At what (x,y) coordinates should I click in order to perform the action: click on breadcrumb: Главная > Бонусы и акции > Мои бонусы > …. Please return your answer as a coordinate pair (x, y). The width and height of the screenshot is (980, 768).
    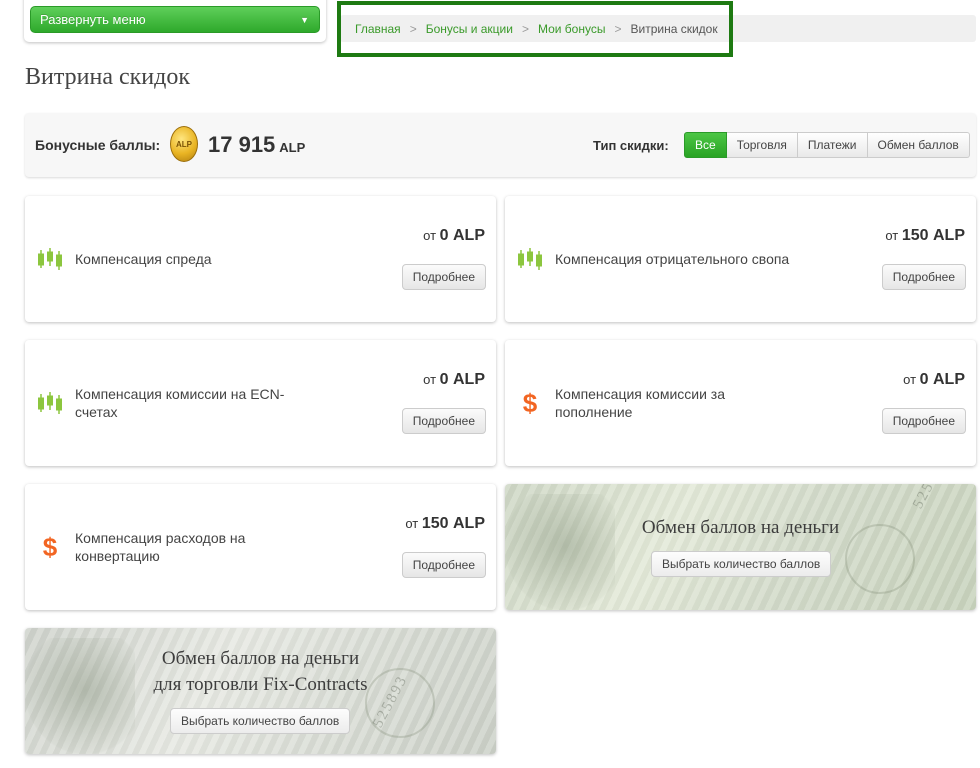
    Looking at the image, I should click on (536, 29).